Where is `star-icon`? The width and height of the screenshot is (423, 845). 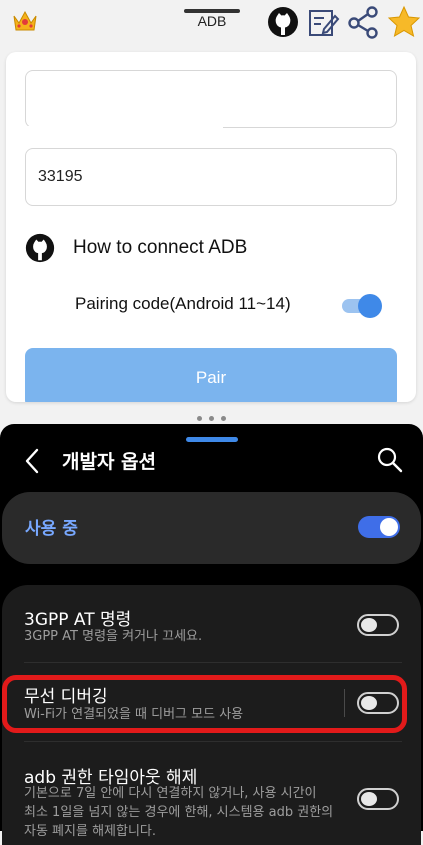 star-icon is located at coordinates (404, 22).